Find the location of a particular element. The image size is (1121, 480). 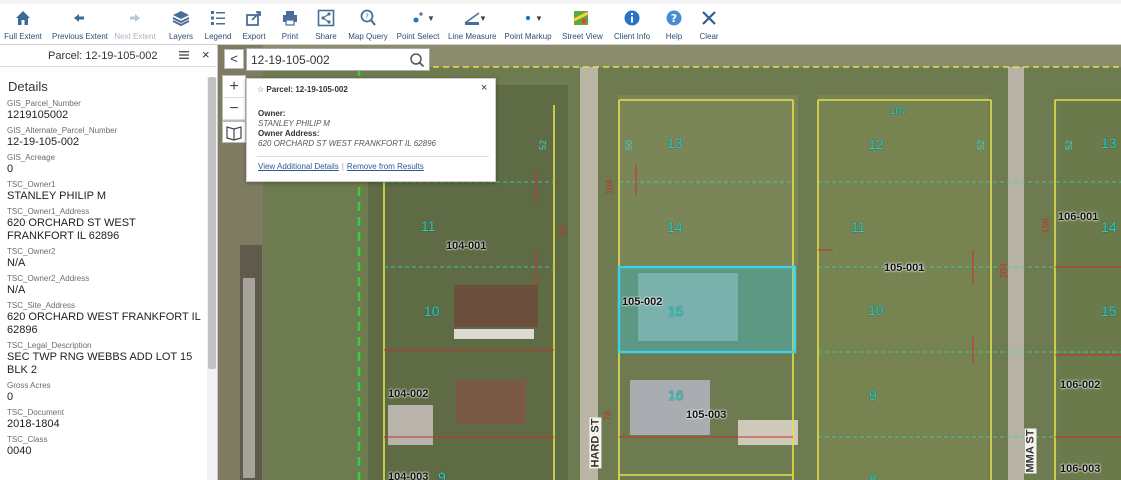

detail-field: GIS_Parcel_Number 1219105002 is located at coordinates (44, 110).